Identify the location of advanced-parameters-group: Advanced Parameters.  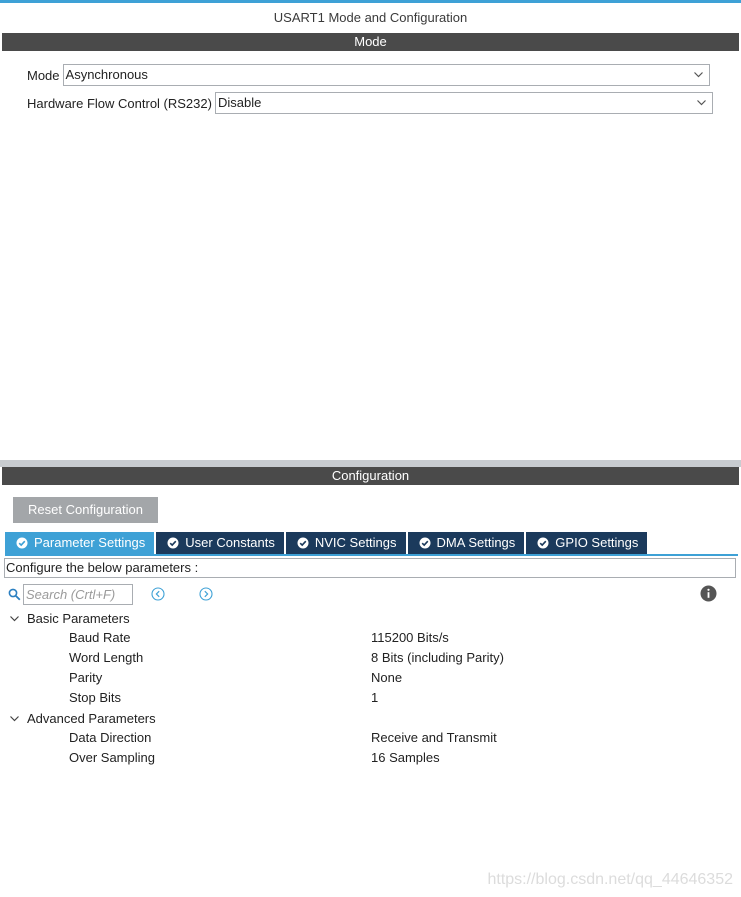
(82, 718).